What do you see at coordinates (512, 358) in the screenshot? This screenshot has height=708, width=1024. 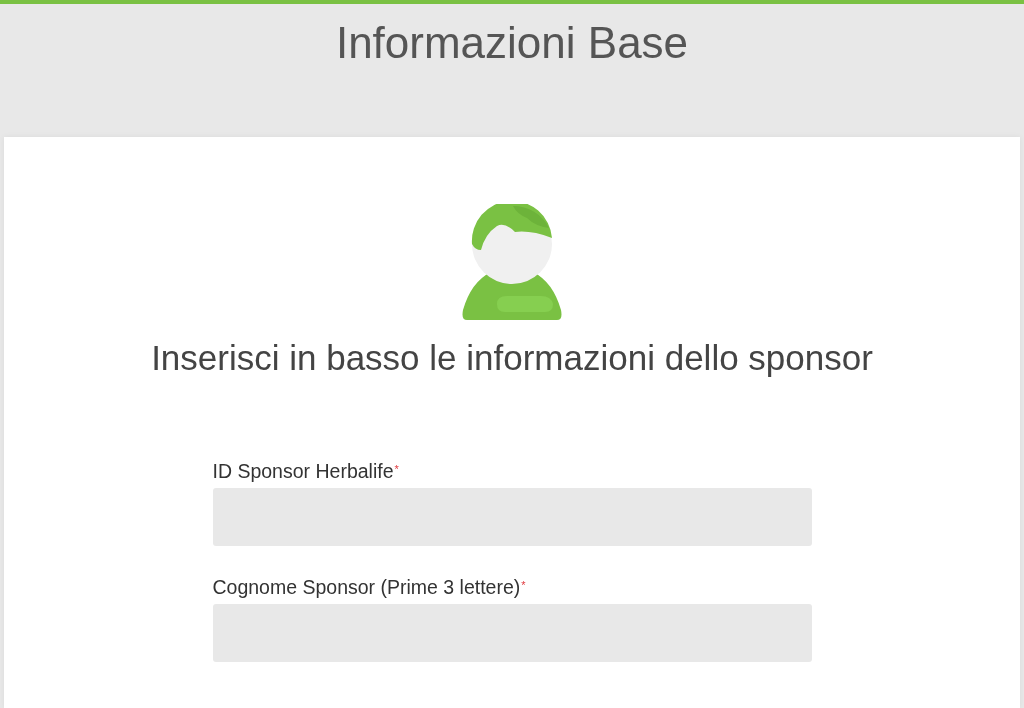 I see `form-heading: Inserisci in basso le informazioni dello sponsor` at bounding box center [512, 358].